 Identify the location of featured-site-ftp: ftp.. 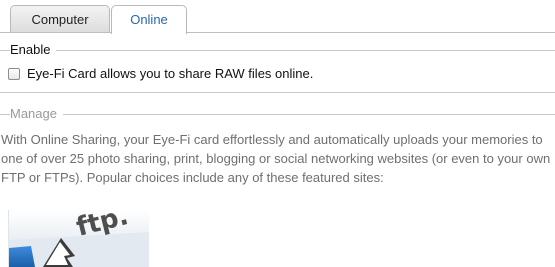
(78, 238).